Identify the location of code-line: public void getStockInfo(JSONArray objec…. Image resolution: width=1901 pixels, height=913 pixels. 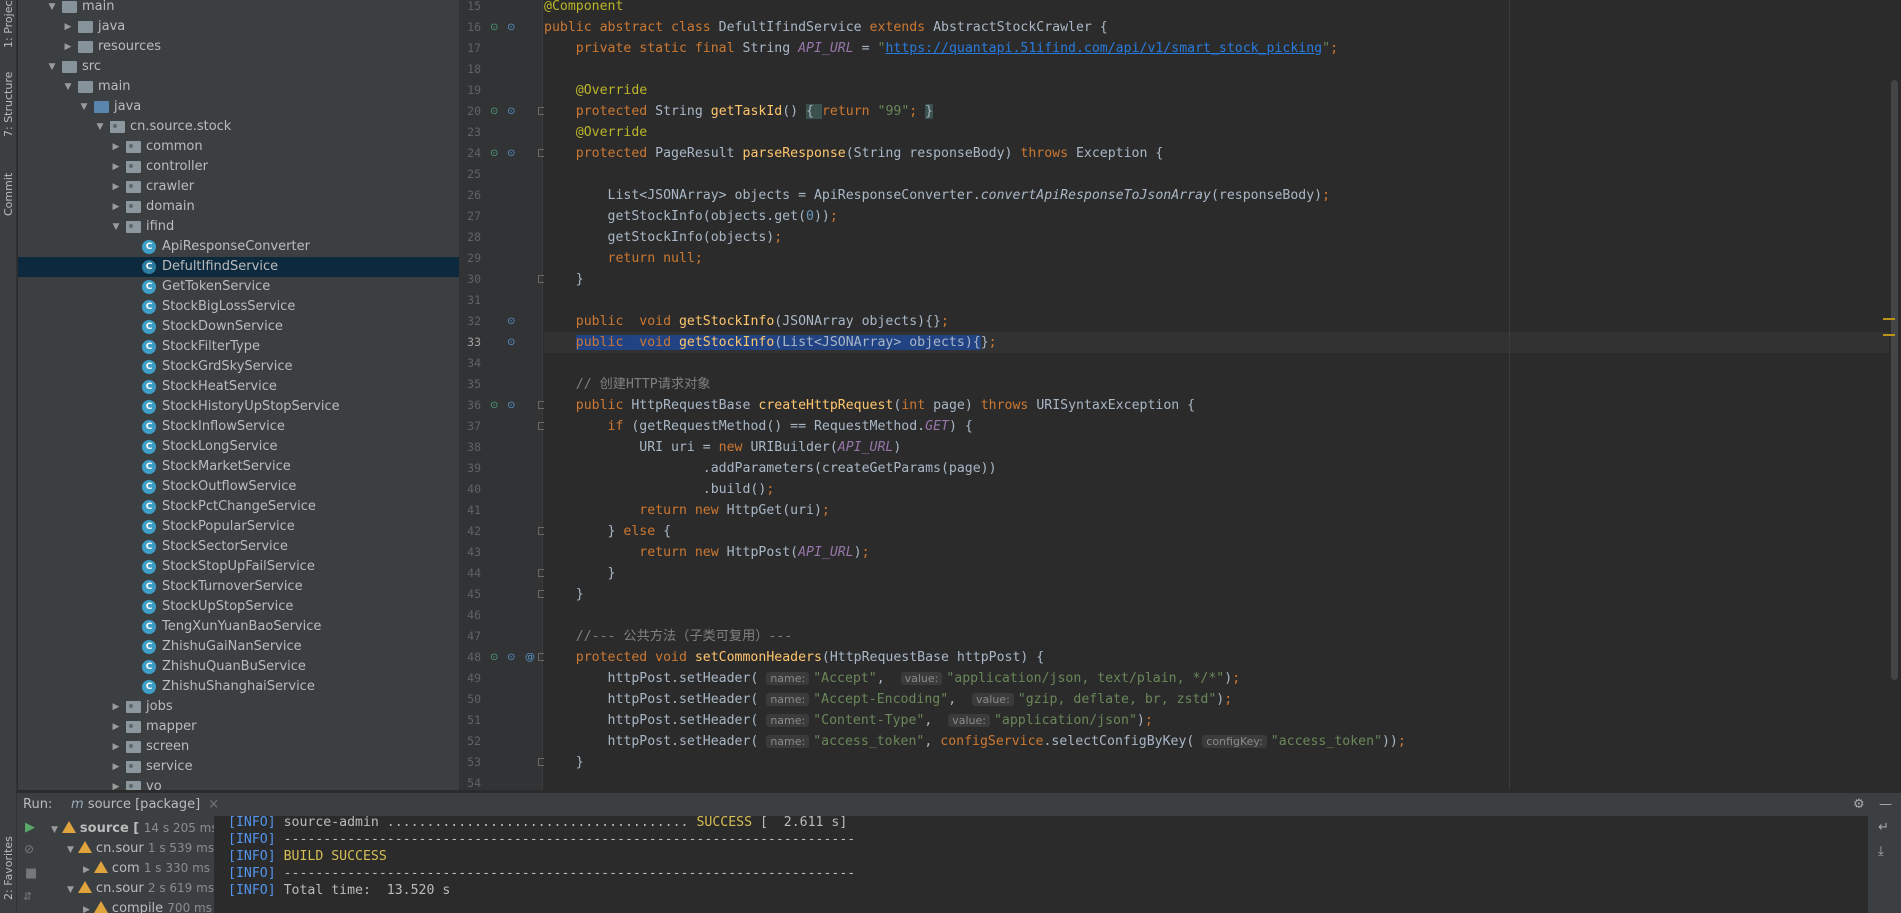
(1216, 321).